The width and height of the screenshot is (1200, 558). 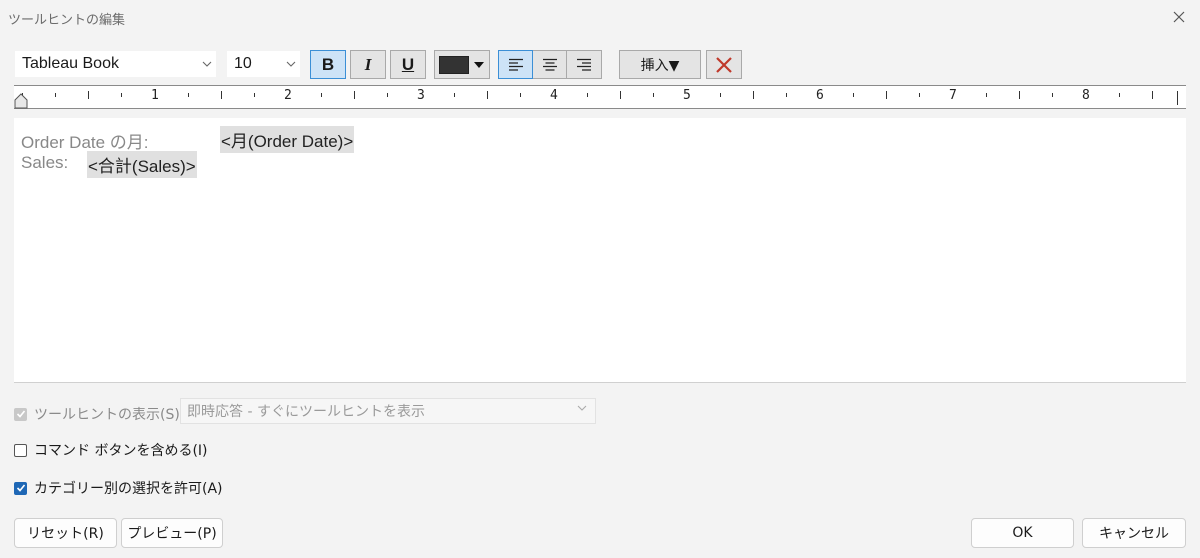 What do you see at coordinates (155, 95) in the screenshot?
I see `ruler-number: 1` at bounding box center [155, 95].